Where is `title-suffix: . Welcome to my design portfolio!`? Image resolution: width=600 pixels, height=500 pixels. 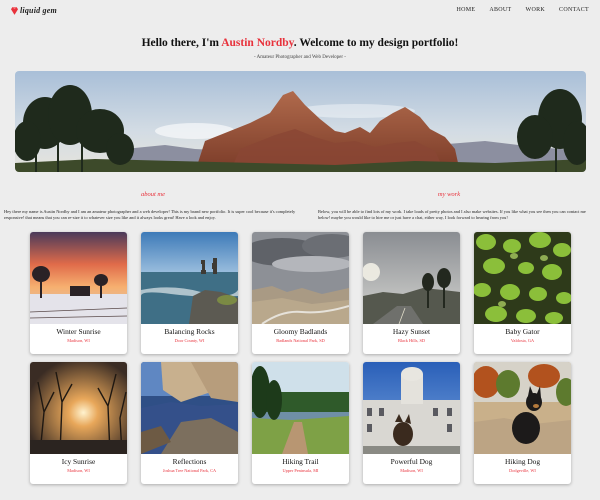 title-suffix: . Welcome to my design portfolio! is located at coordinates (376, 43).